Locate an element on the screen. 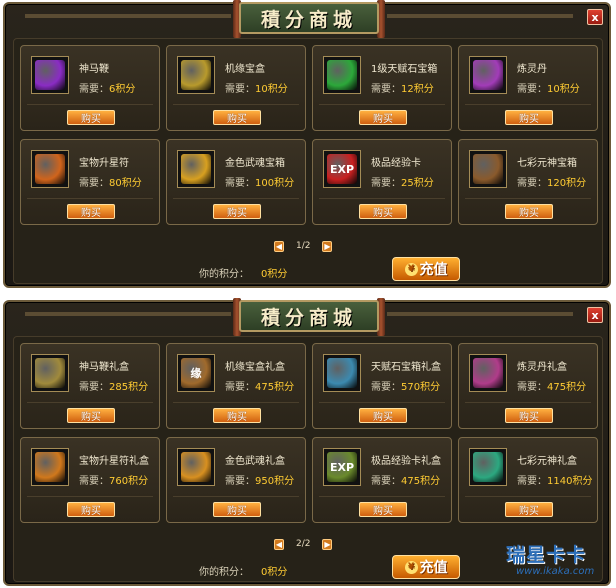 The width and height of the screenshot is (616, 588). item-name: 炼灵丹礼盒 is located at coordinates (542, 367).